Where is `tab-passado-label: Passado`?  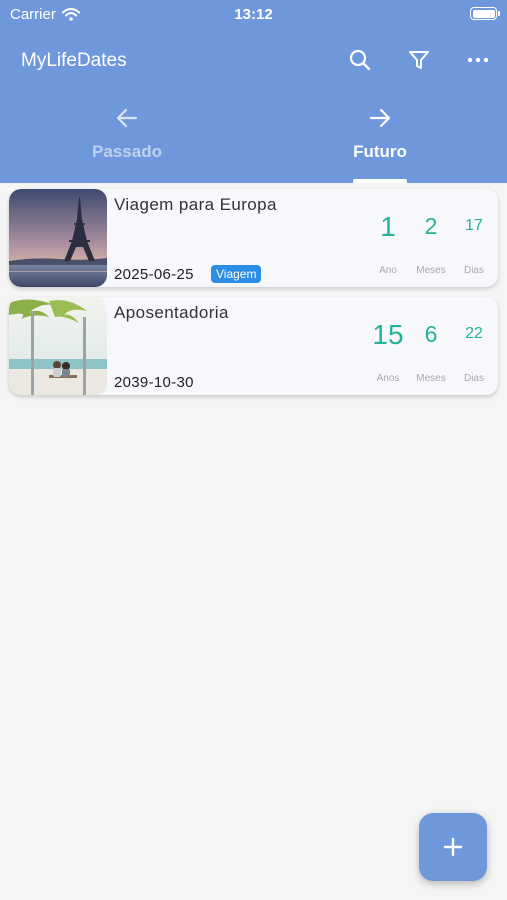
tab-passado-label: Passado is located at coordinates (127, 151).